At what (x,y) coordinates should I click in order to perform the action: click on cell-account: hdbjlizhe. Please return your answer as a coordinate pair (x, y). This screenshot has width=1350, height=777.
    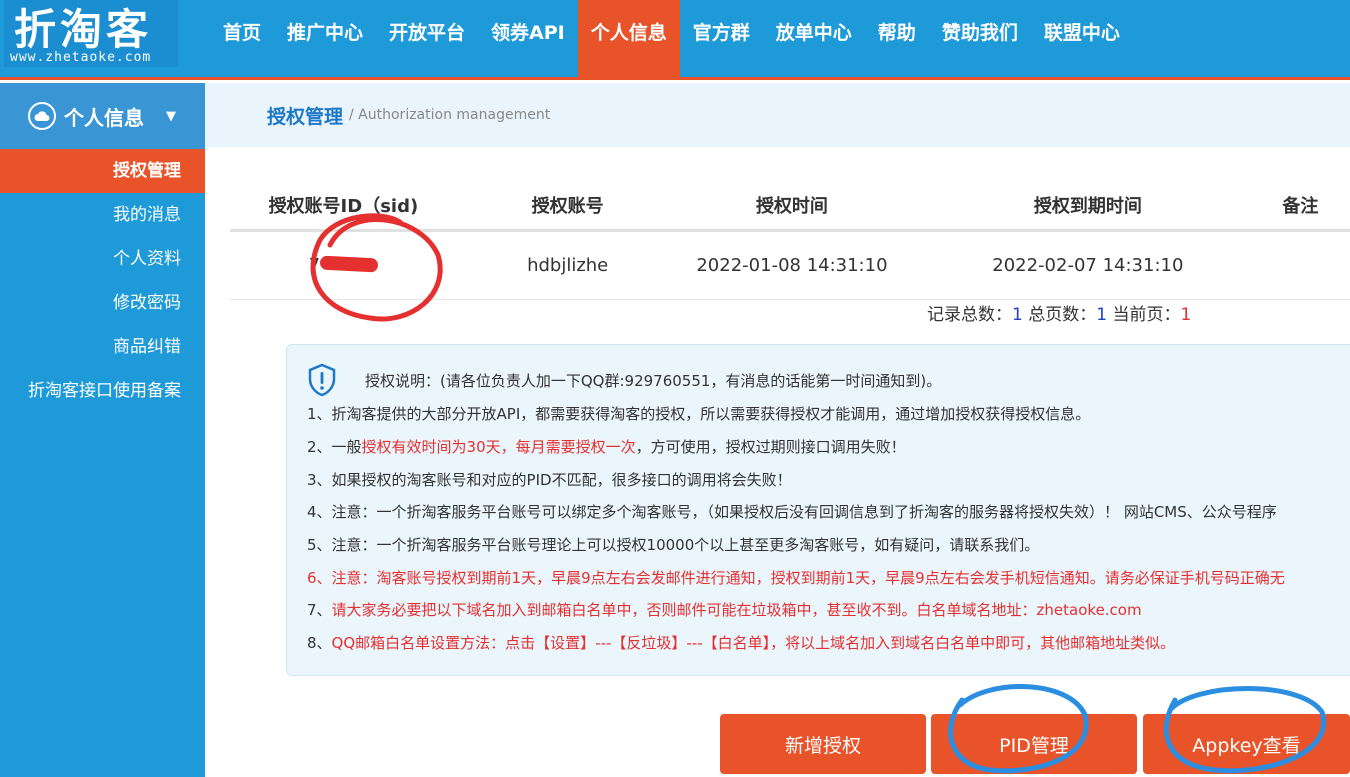
    Looking at the image, I should click on (568, 265).